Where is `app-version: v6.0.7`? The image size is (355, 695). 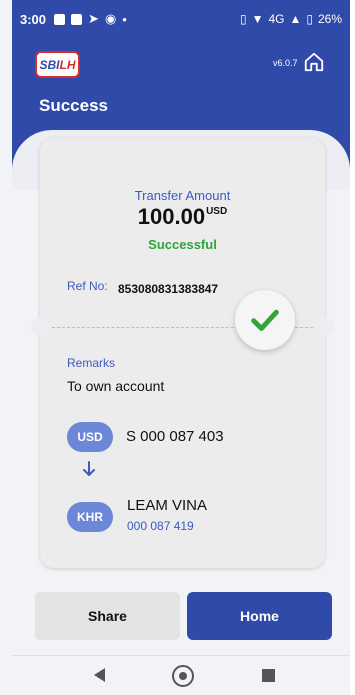
app-version: v6.0.7 is located at coordinates (285, 63).